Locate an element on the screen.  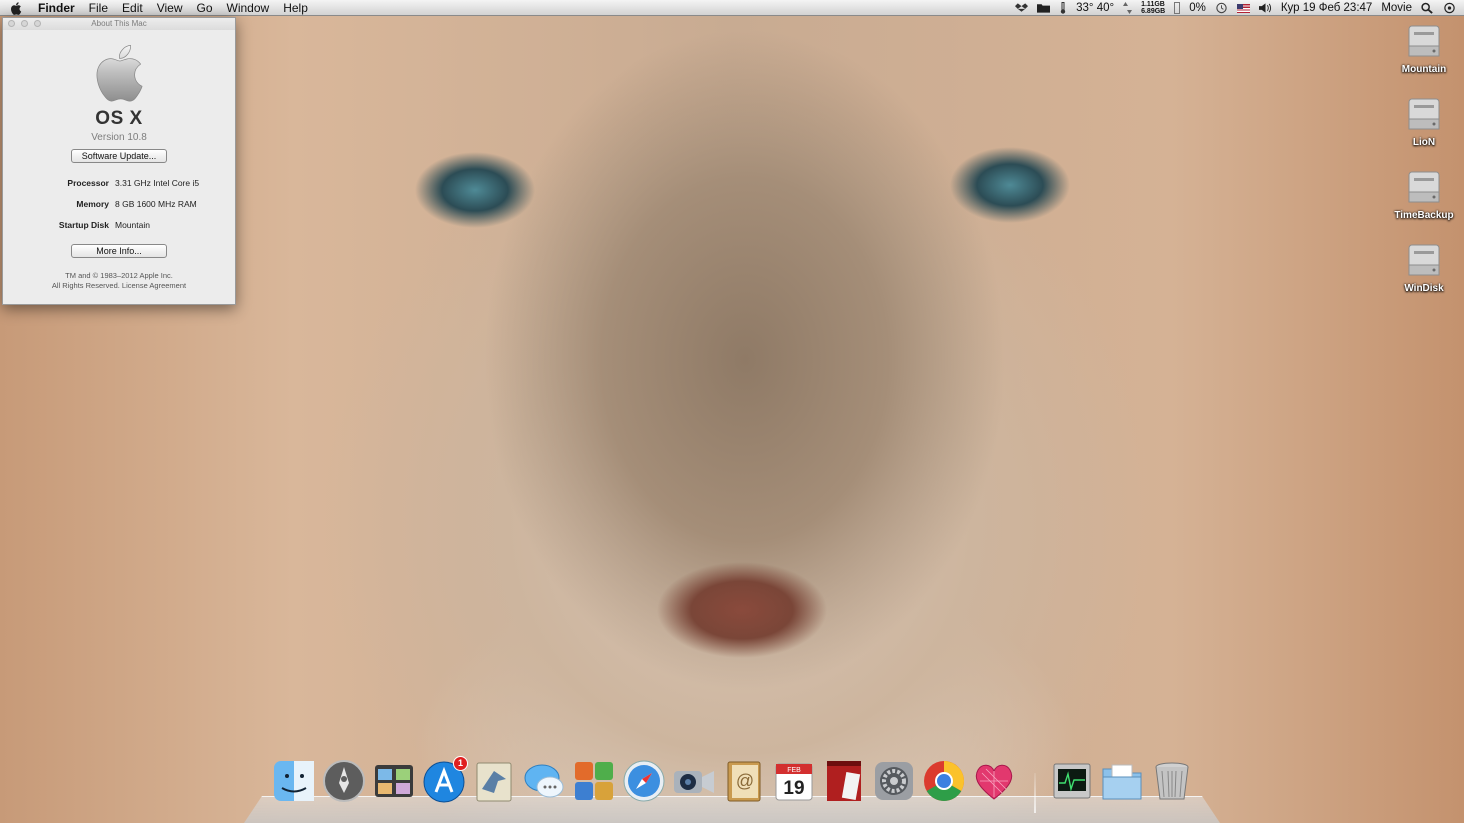
dock-item-app-store: 1 is located at coordinates (444, 781).